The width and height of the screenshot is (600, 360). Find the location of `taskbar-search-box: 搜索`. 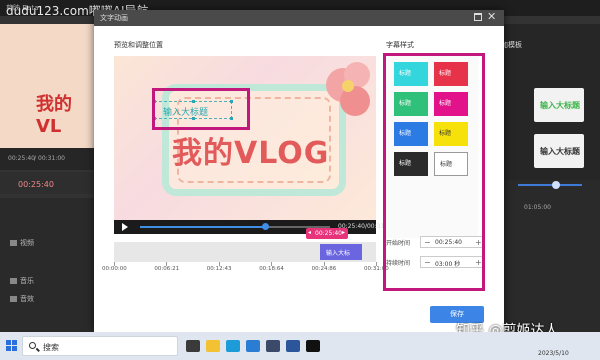

taskbar-search-box: 搜索 is located at coordinates (100, 346).